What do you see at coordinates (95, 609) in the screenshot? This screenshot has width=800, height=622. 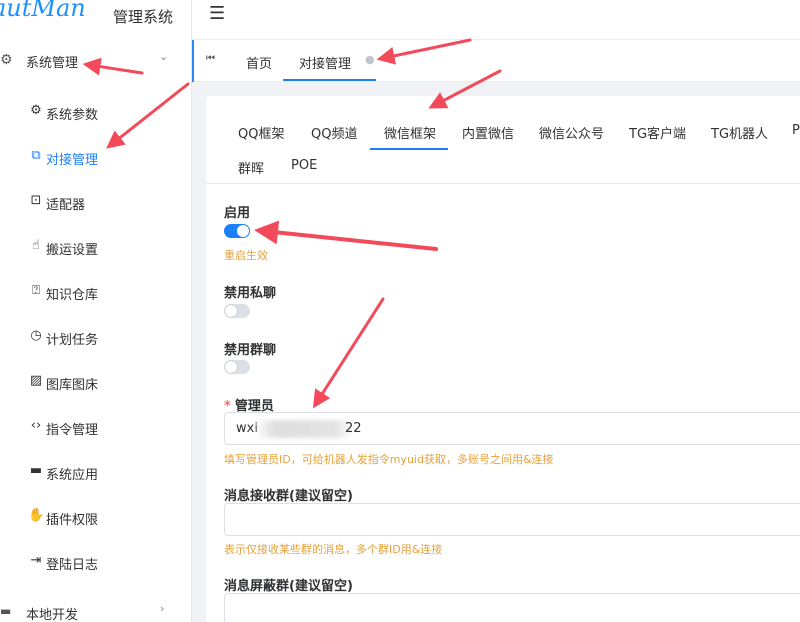 I see `menu-group-local-dev: ▬ 本地开发 ›` at bounding box center [95, 609].